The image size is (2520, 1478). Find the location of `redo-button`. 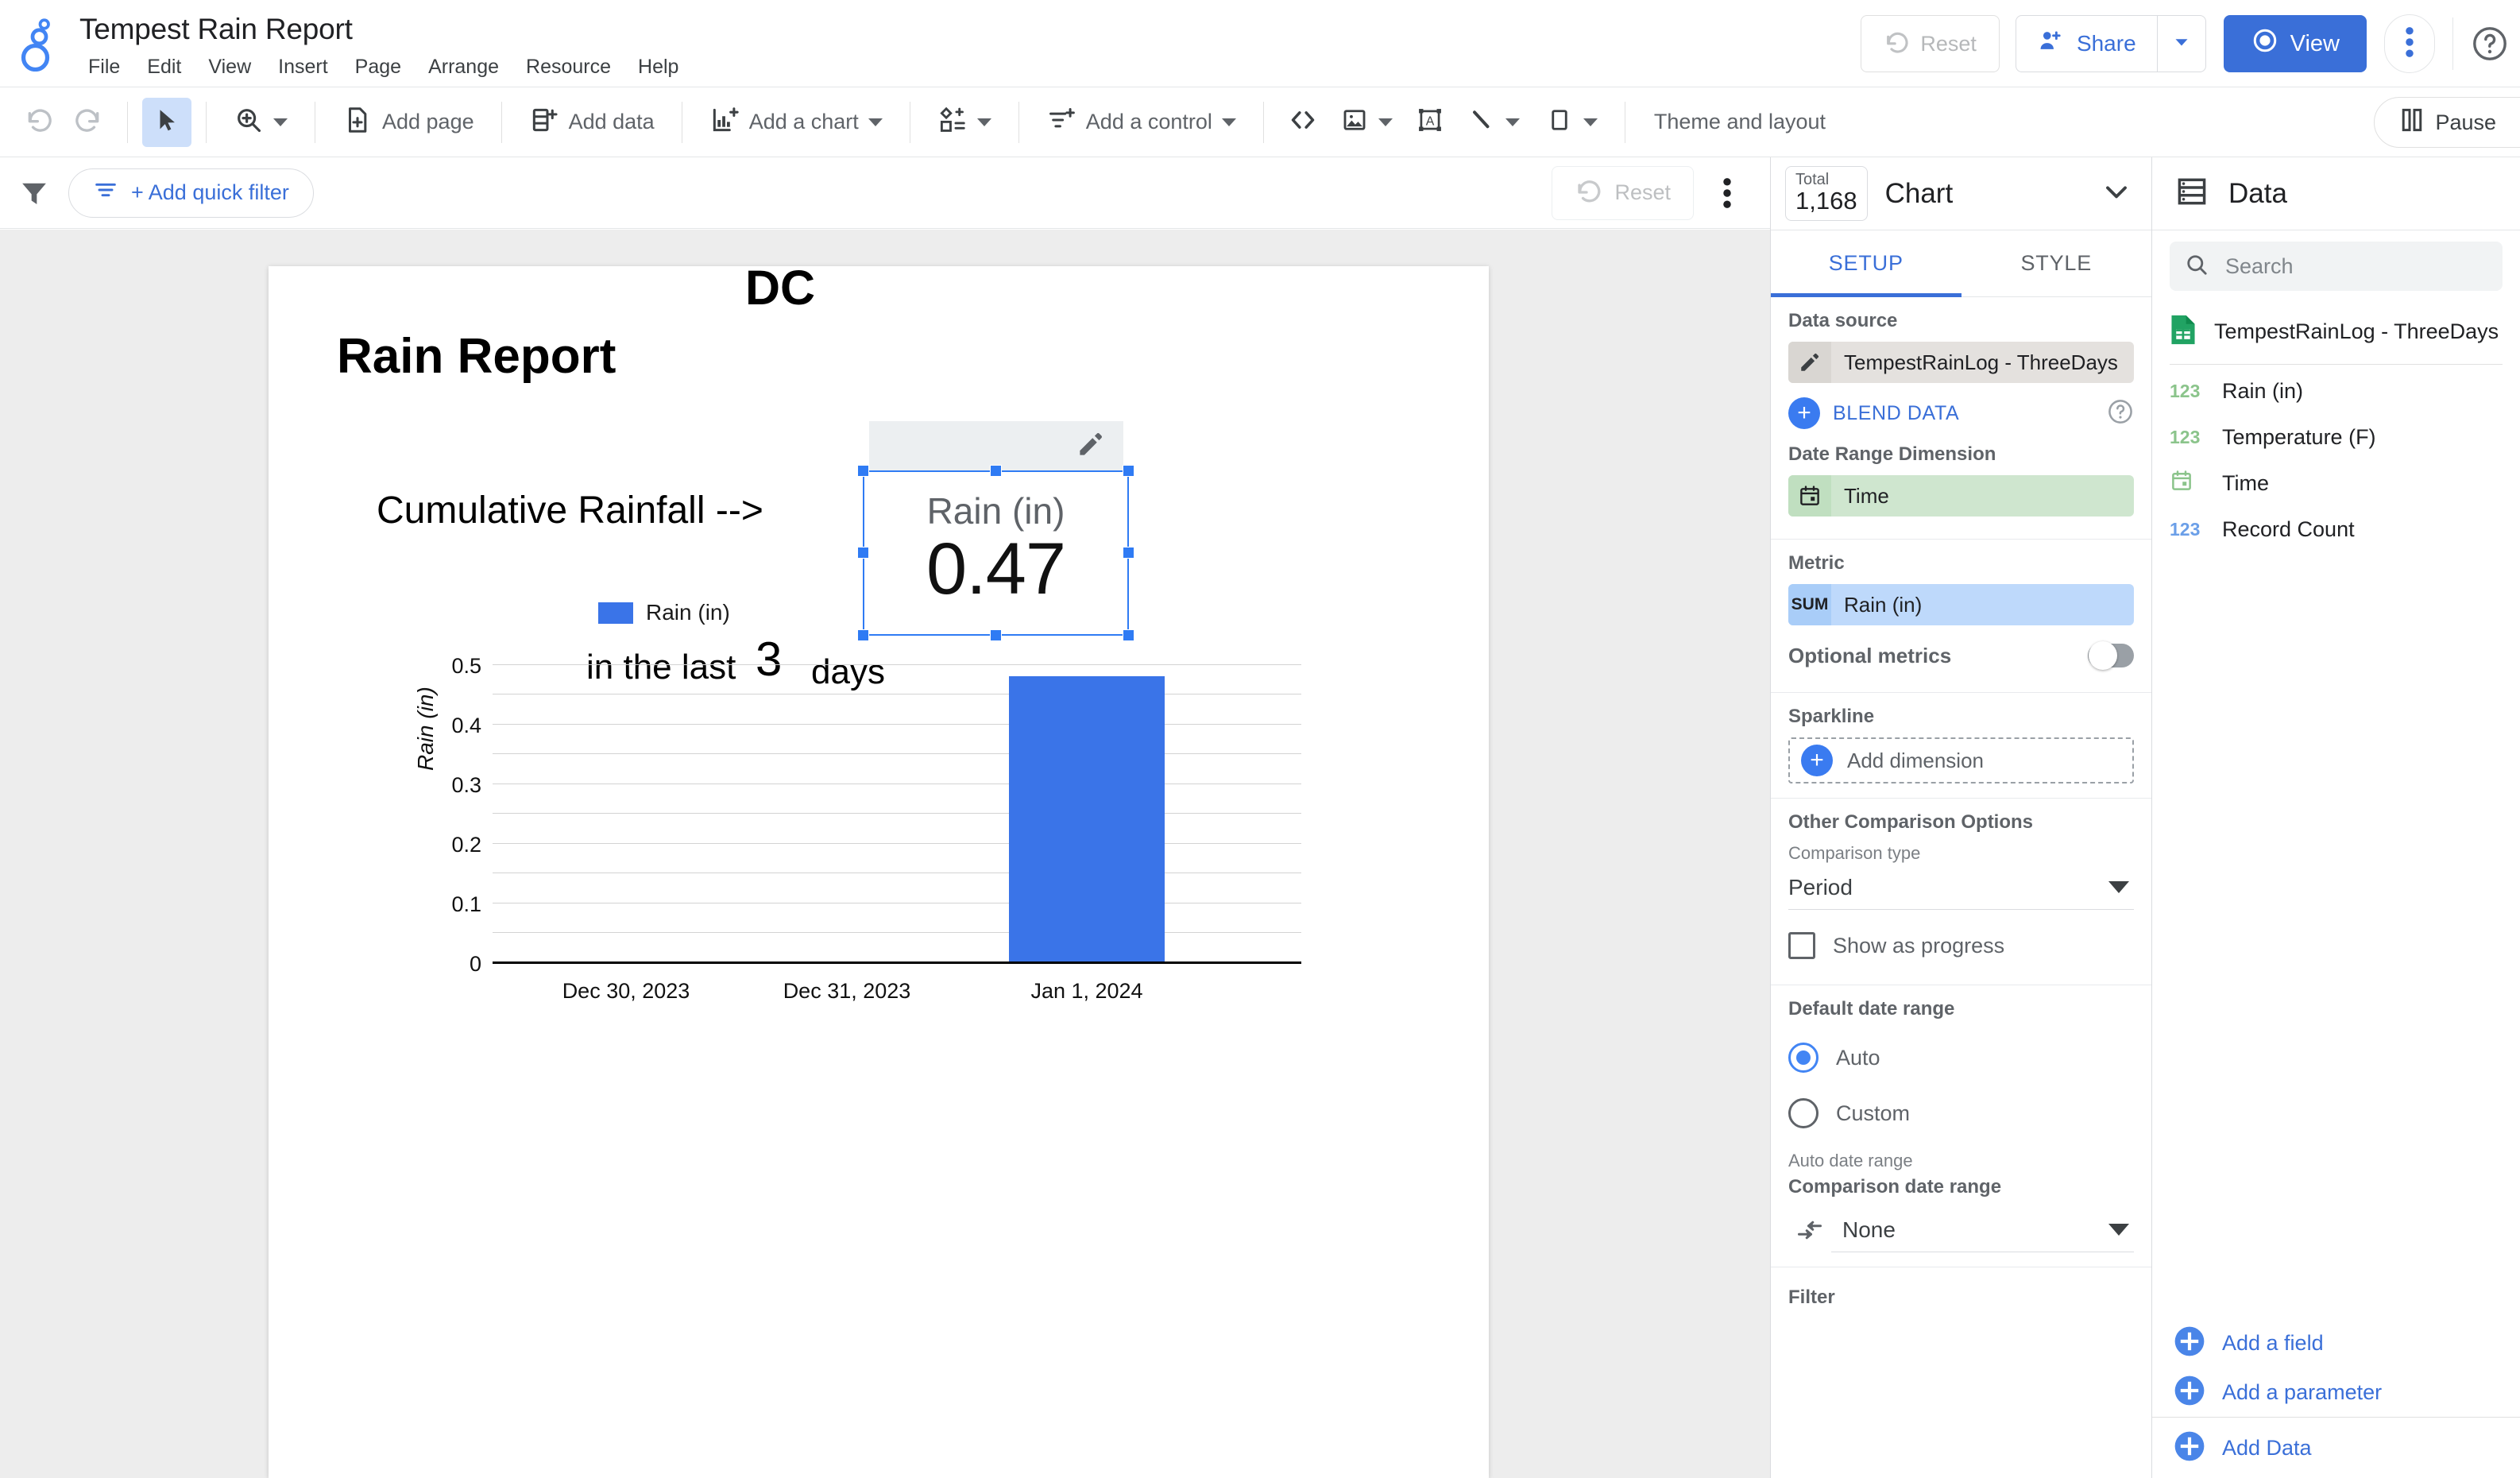

redo-button is located at coordinates (88, 122).